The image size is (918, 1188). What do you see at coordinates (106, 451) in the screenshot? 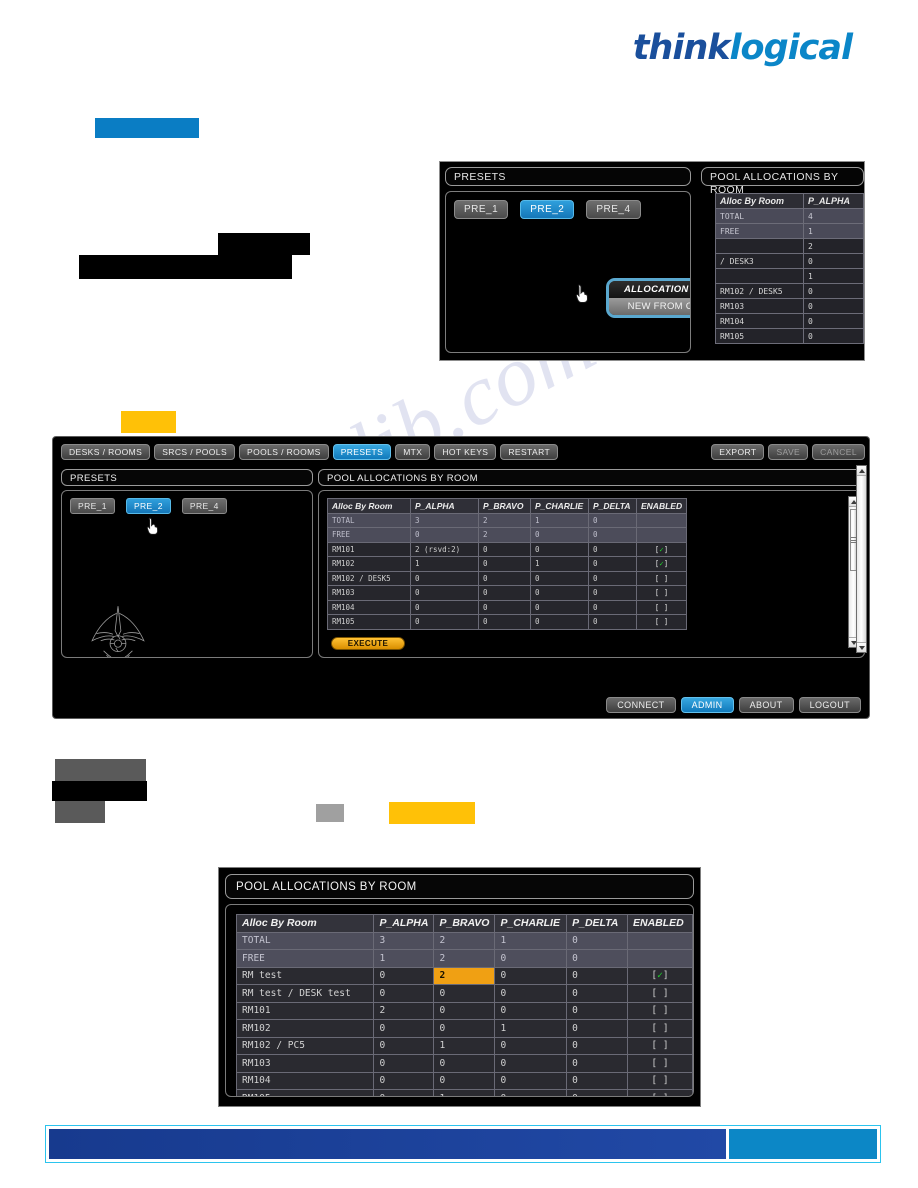
I see `tab-desks-rooms: DESKS / ROOMS` at bounding box center [106, 451].